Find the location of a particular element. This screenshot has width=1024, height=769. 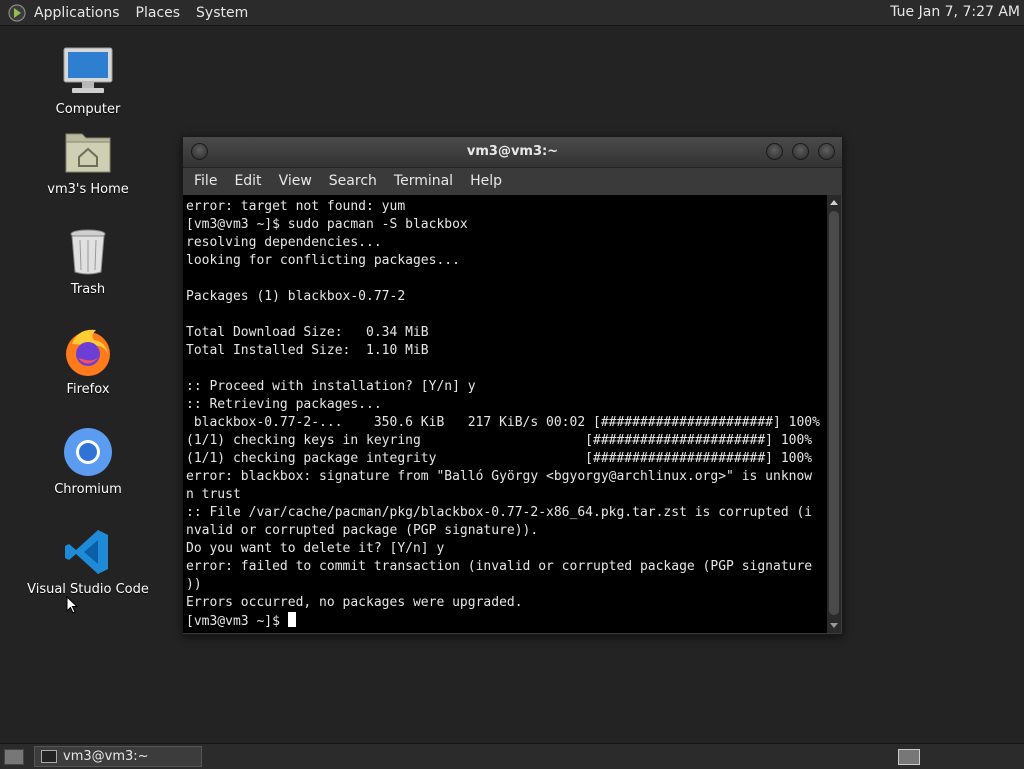

chromium-icon is located at coordinates (88, 452).